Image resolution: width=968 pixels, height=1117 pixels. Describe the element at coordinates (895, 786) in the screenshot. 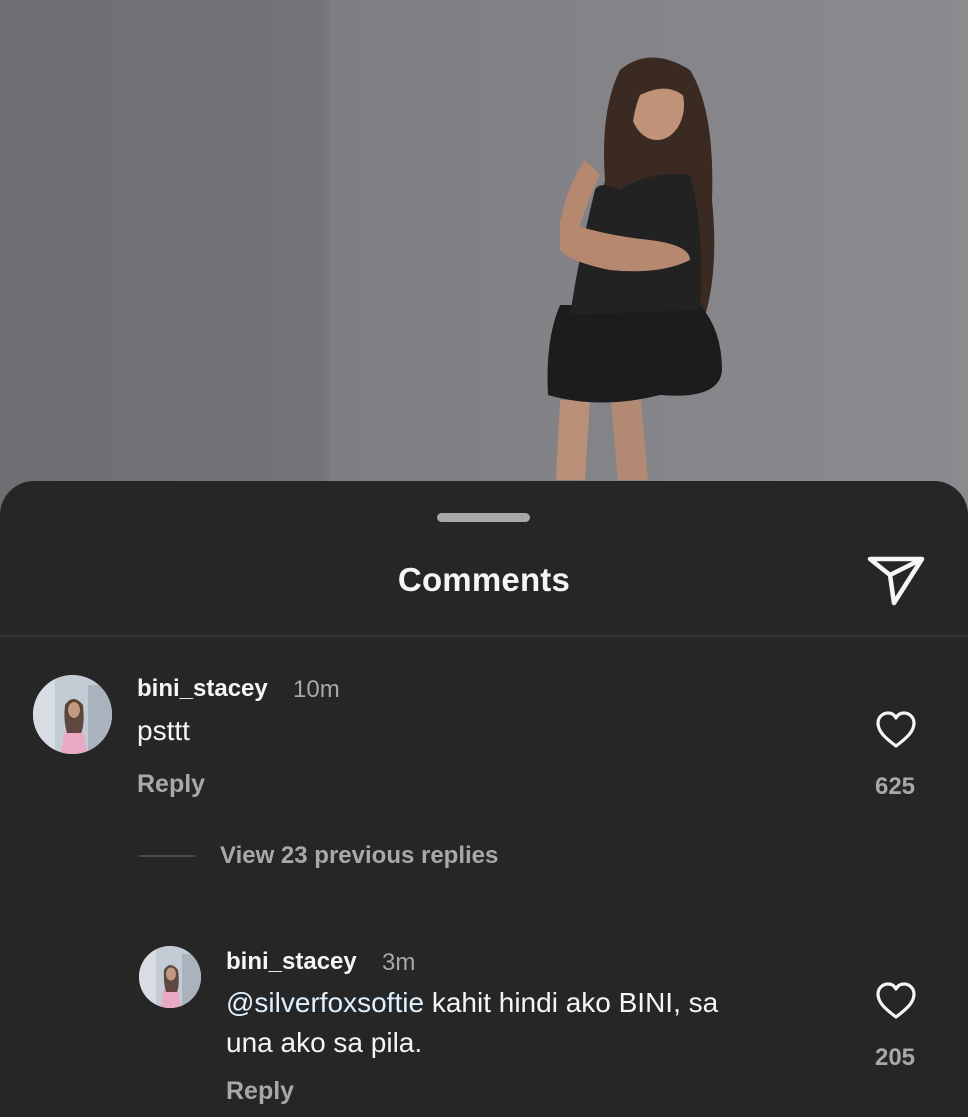

I see `like-count: 625` at that location.